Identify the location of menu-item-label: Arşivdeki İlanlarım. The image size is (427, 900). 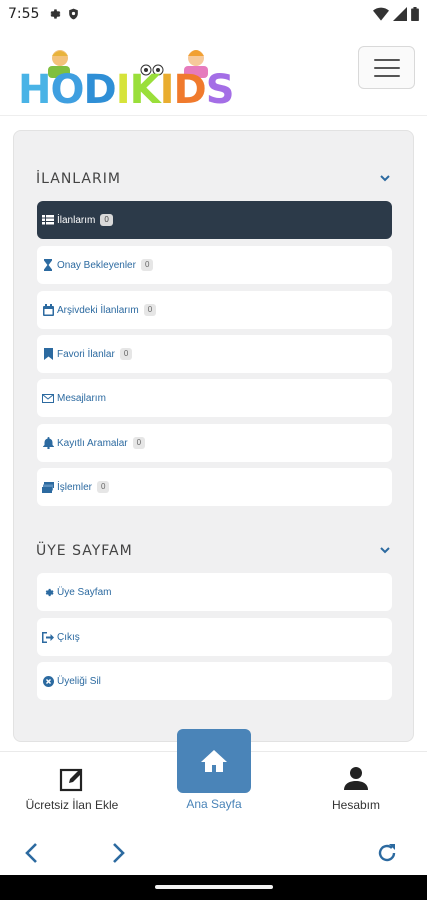
(98, 310).